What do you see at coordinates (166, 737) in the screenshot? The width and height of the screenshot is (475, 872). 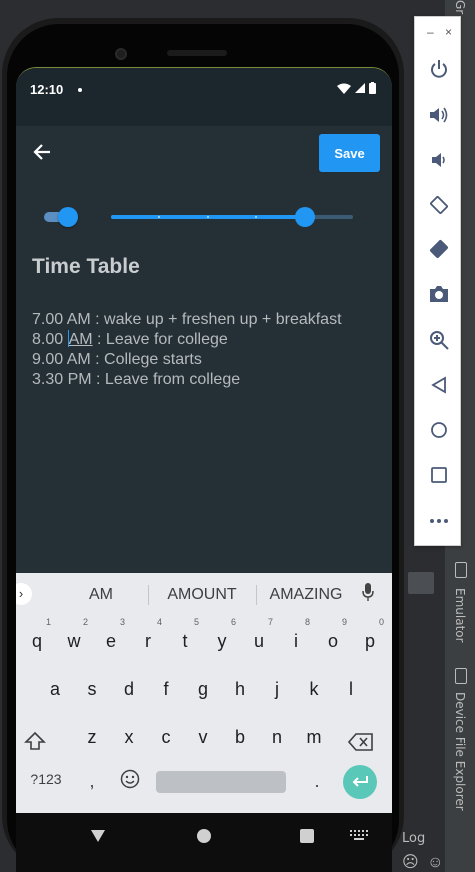 I see `key-c: c` at bounding box center [166, 737].